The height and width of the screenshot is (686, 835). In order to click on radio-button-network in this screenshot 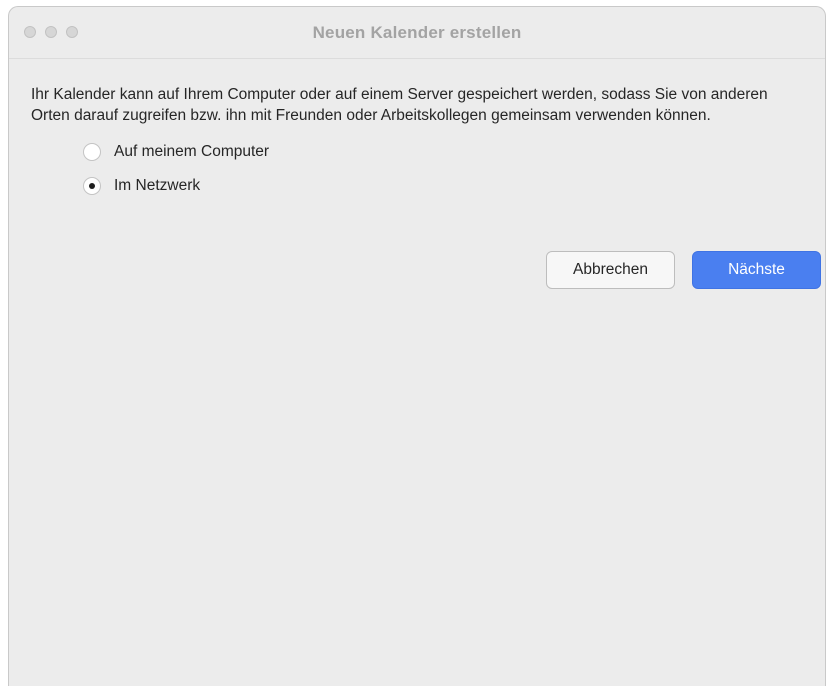, I will do `click(92, 186)`.